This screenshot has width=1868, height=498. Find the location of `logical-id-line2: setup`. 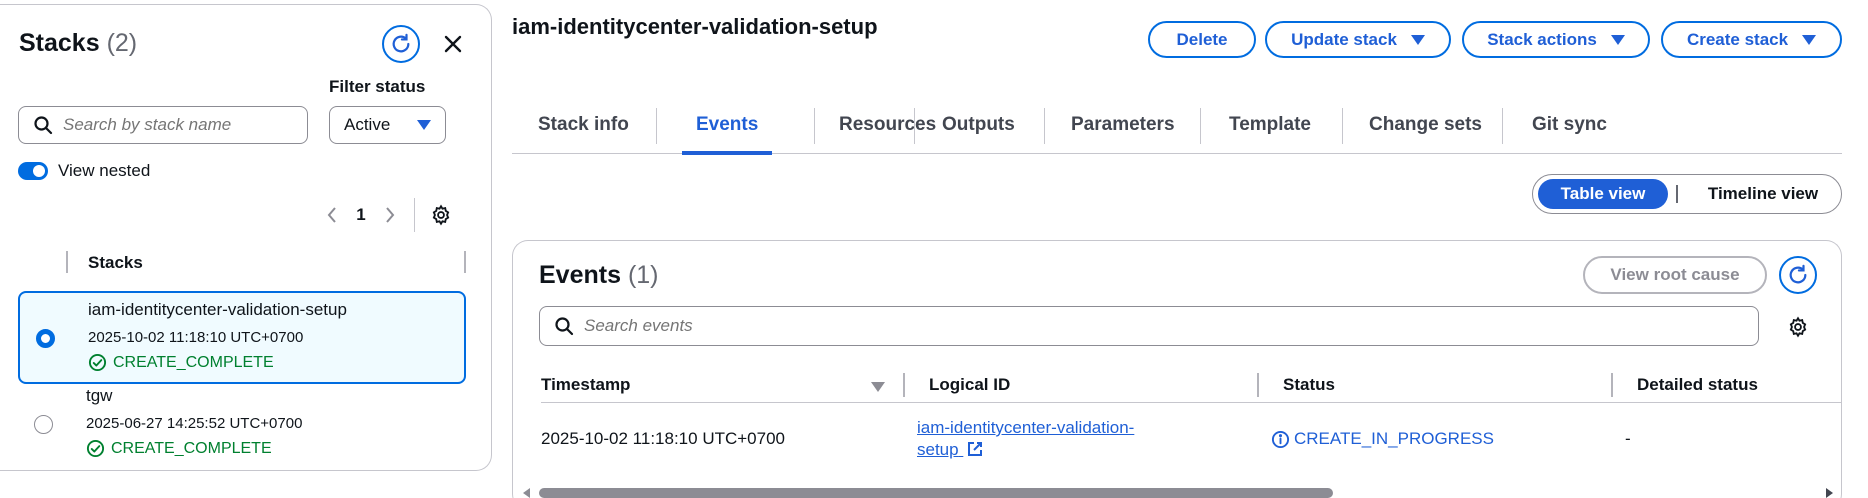

logical-id-line2: setup is located at coordinates (938, 449).